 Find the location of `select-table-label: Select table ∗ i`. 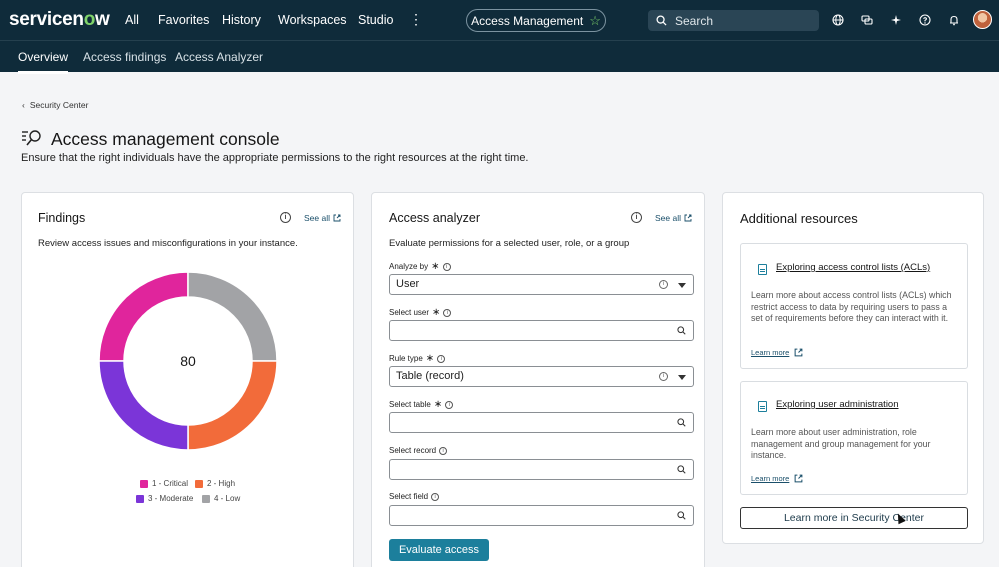

select-table-label: Select table ∗ i is located at coordinates (421, 404).